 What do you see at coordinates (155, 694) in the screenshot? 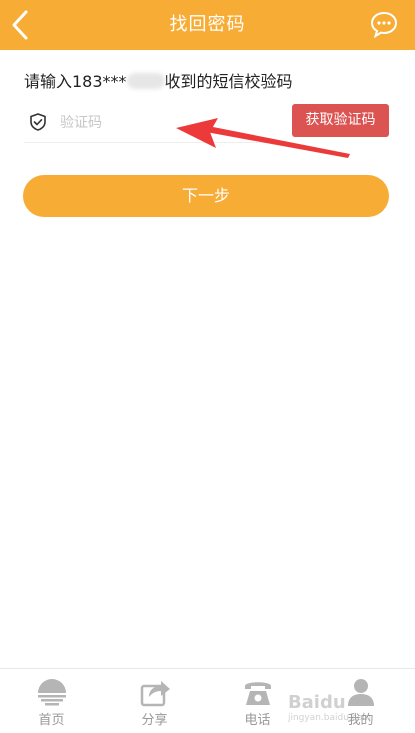
I see `share-icon` at bounding box center [155, 694].